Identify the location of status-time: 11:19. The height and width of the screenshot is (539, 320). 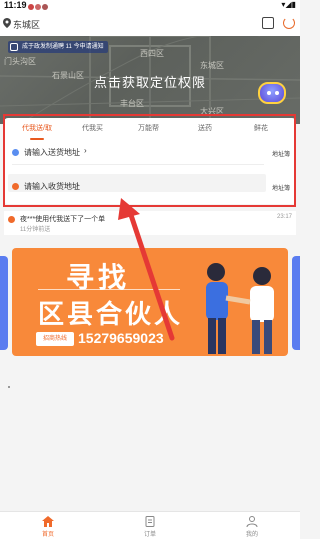
(15, 5).